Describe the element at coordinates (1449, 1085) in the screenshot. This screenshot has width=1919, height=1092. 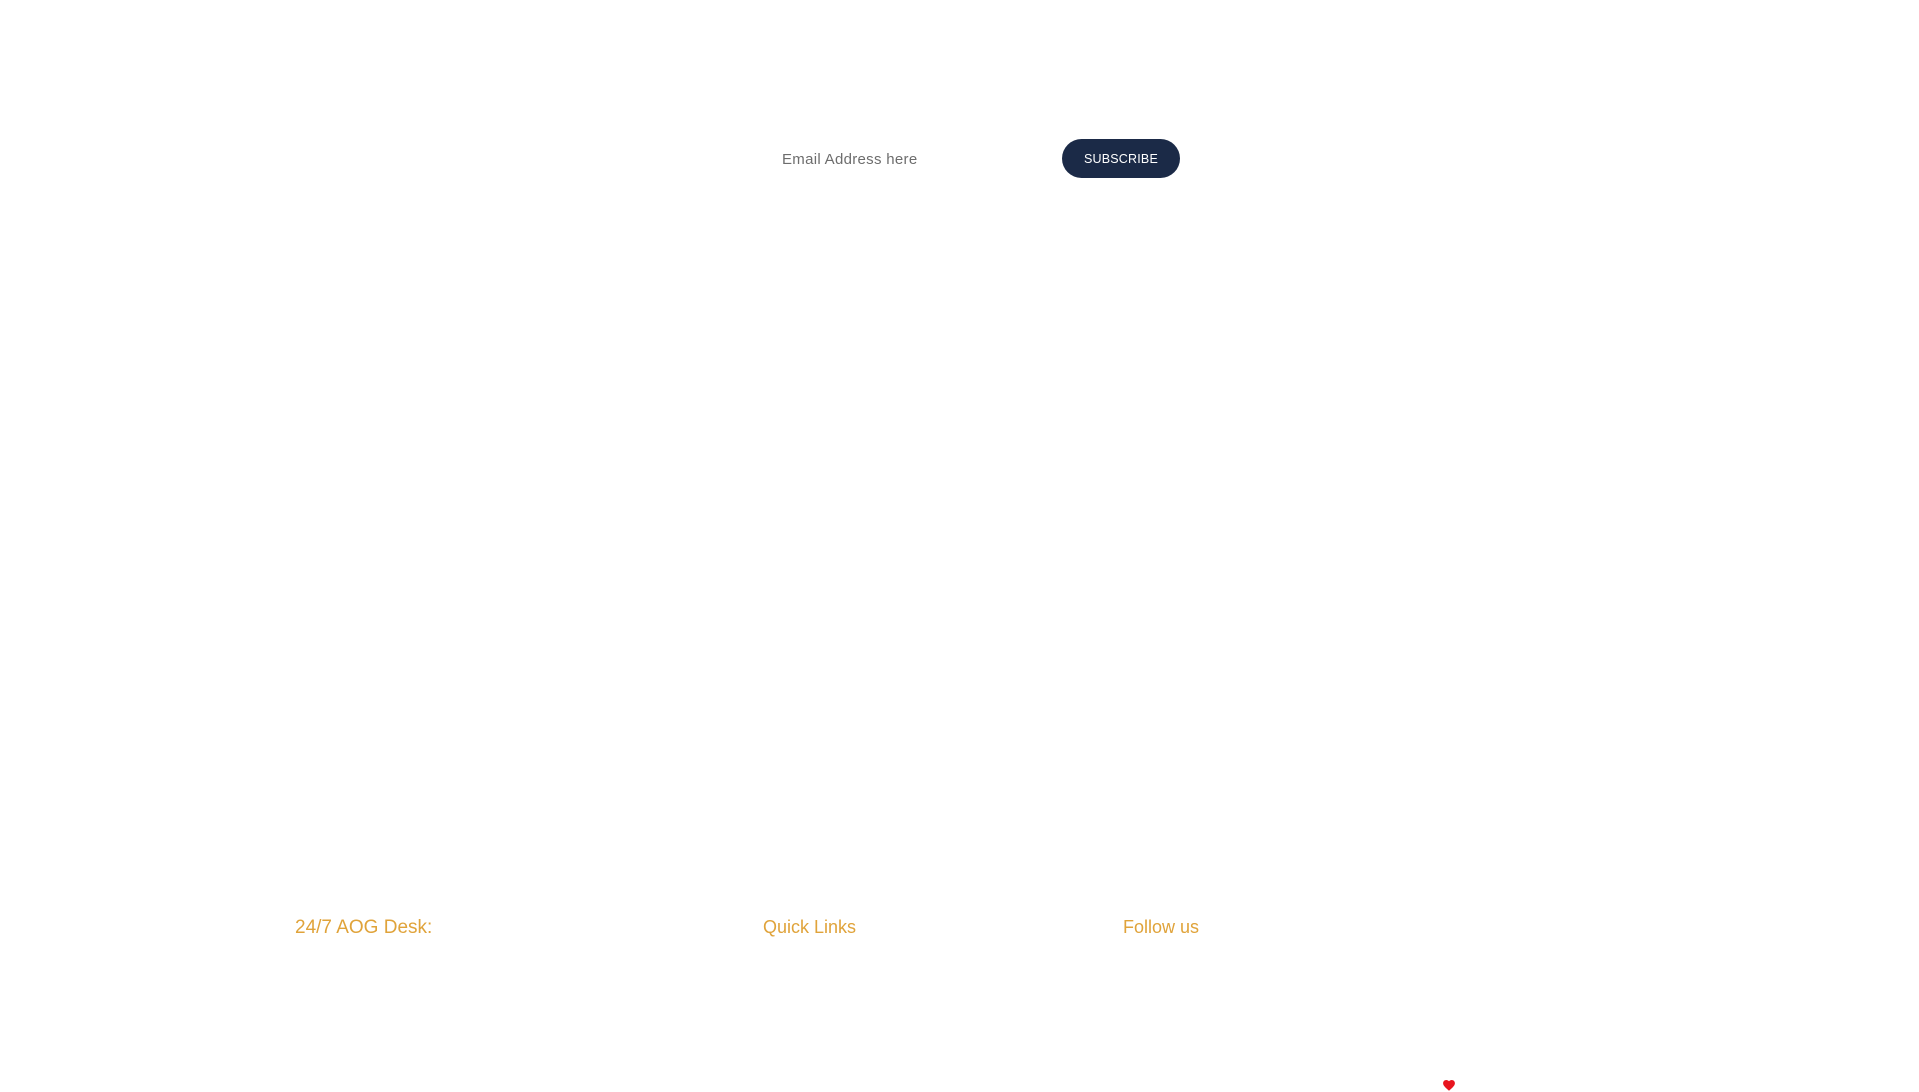
I see `heart-icon` at that location.